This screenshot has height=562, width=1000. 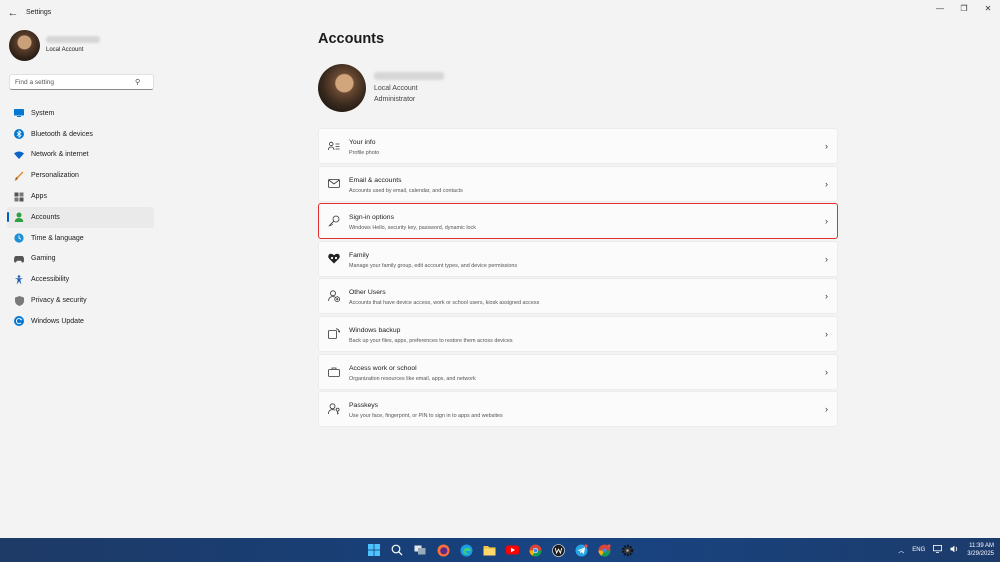 I want to click on card-title: Your info, so click(x=362, y=142).